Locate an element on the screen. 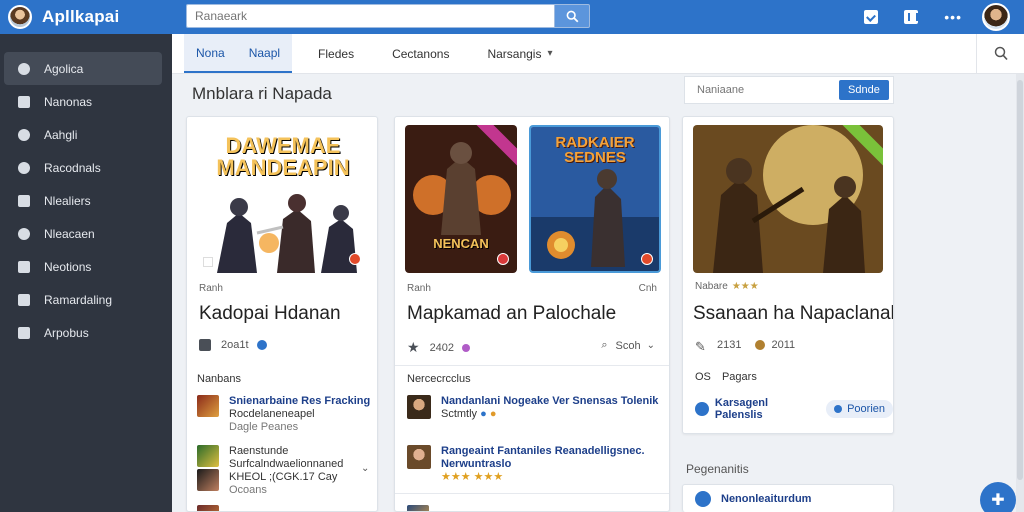  card-title: Ssanaan ha Napaclanah is located at coordinates (793, 314).